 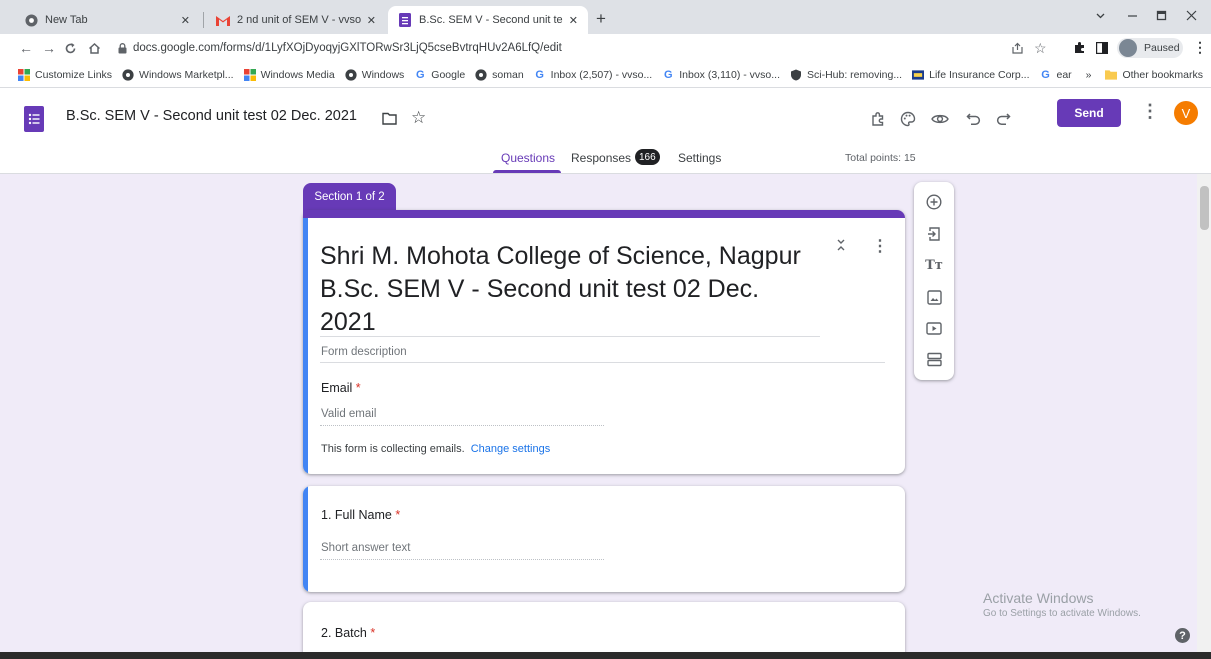 What do you see at coordinates (699, 158) in the screenshot?
I see `tab-settings: Settings` at bounding box center [699, 158].